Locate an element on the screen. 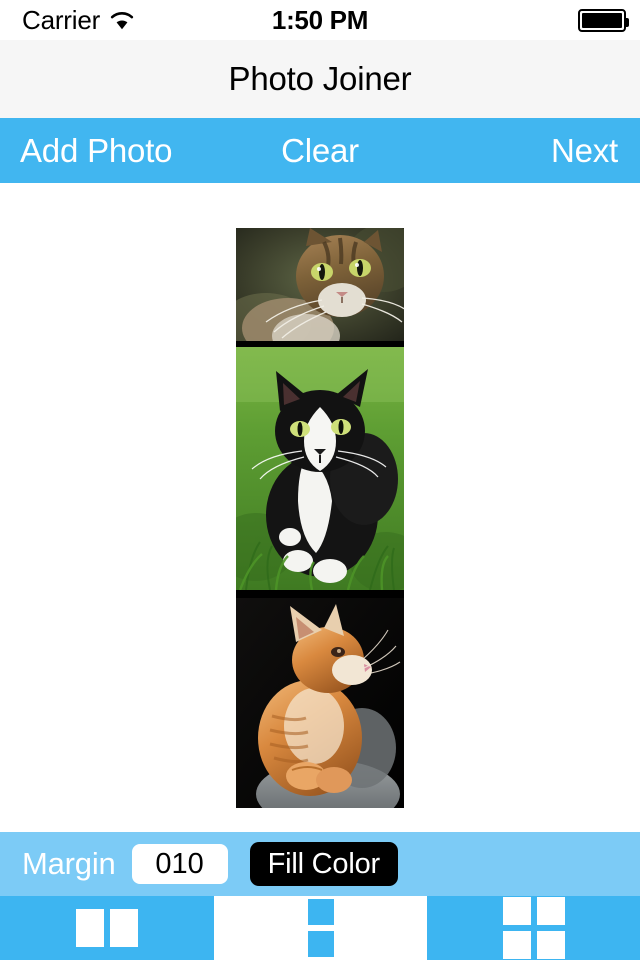 This screenshot has width=640, height=960. layout-horizontal-icon is located at coordinates (107, 928).